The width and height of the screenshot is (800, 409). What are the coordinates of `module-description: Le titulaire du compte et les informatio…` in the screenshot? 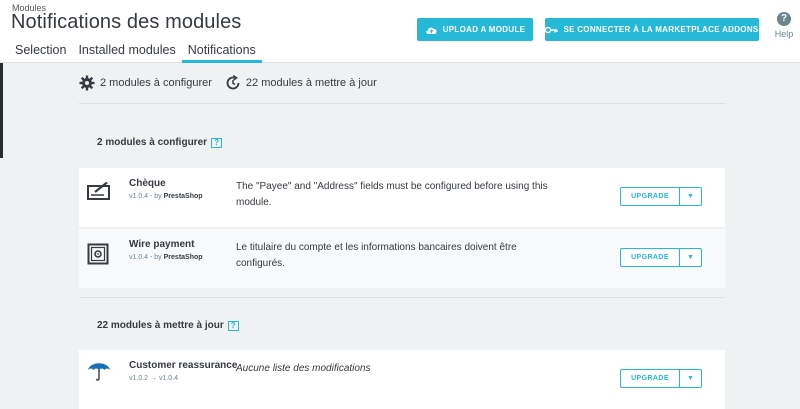 It's located at (376, 255).